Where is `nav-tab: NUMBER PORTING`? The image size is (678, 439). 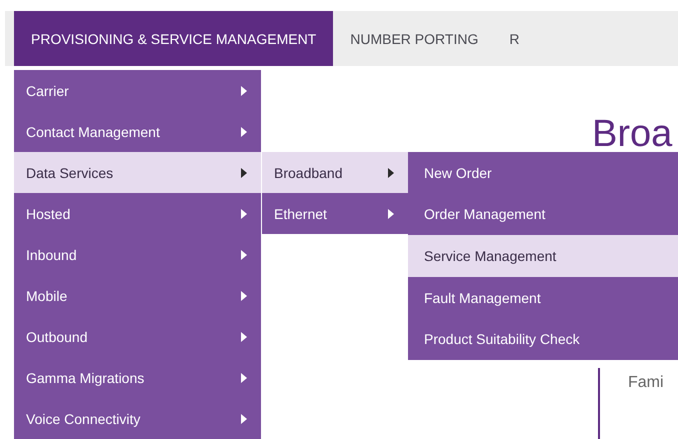 nav-tab: NUMBER PORTING is located at coordinates (412, 38).